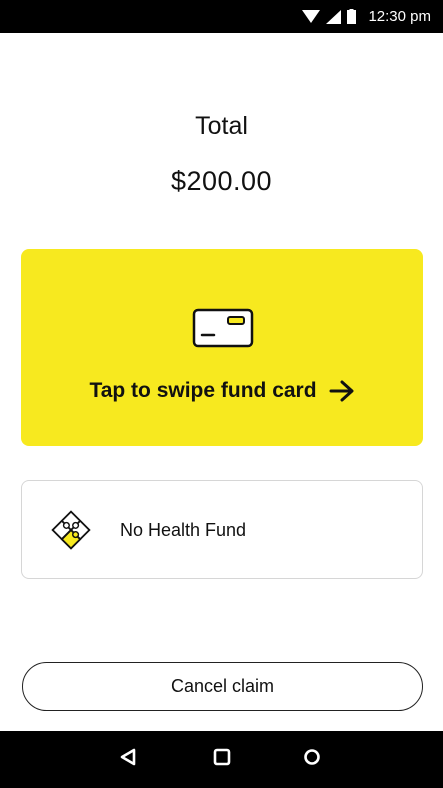 The image size is (443, 788). What do you see at coordinates (221, 16) in the screenshot?
I see `status-bar: 12:30 pm` at bounding box center [221, 16].